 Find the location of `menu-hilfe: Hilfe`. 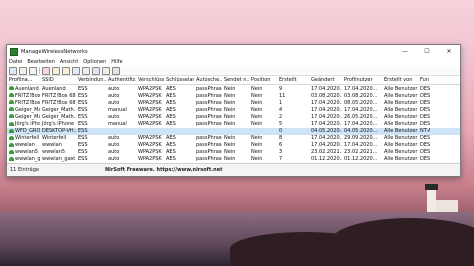

menu-hilfe: Hilfe is located at coordinates (116, 62).